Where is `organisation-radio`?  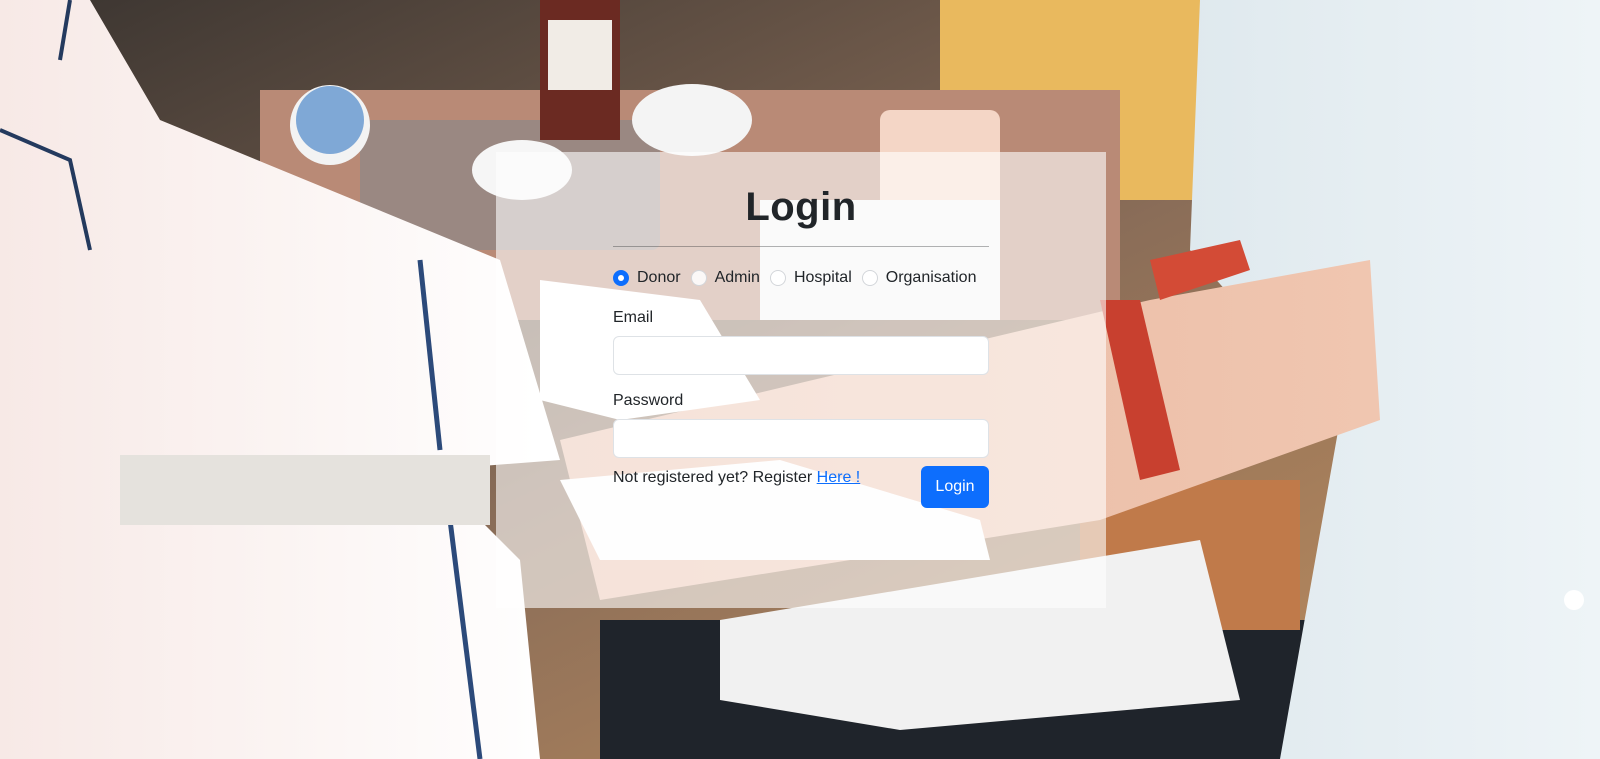 organisation-radio is located at coordinates (869, 278).